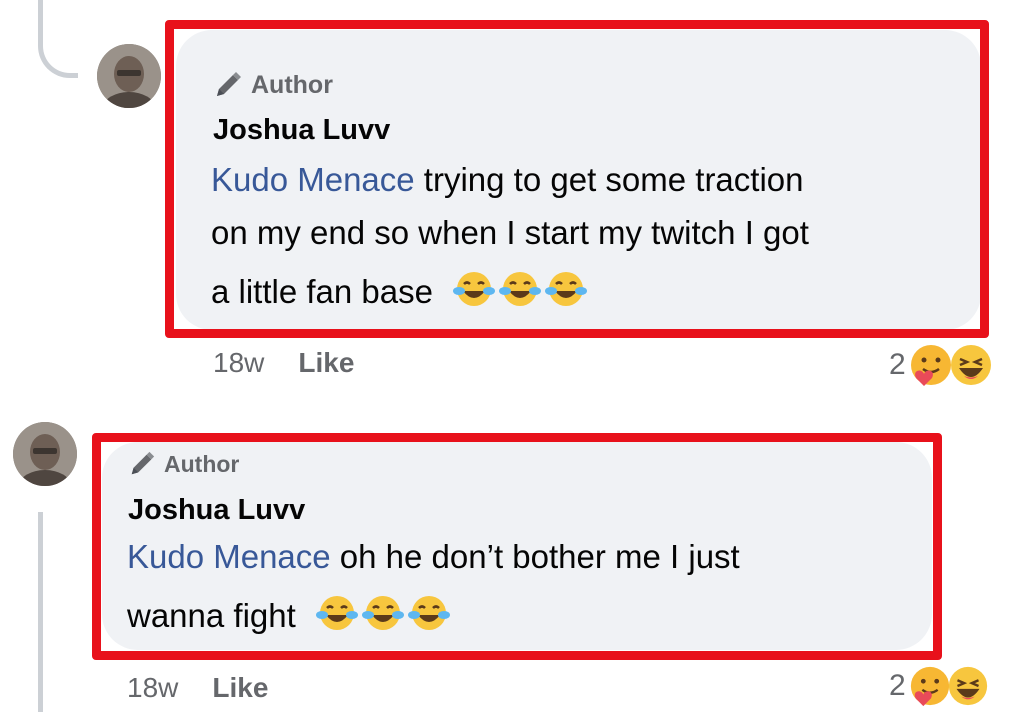 The height and width of the screenshot is (712, 1030). I want to click on comment-line-text: trying to get some traction, so click(609, 179).